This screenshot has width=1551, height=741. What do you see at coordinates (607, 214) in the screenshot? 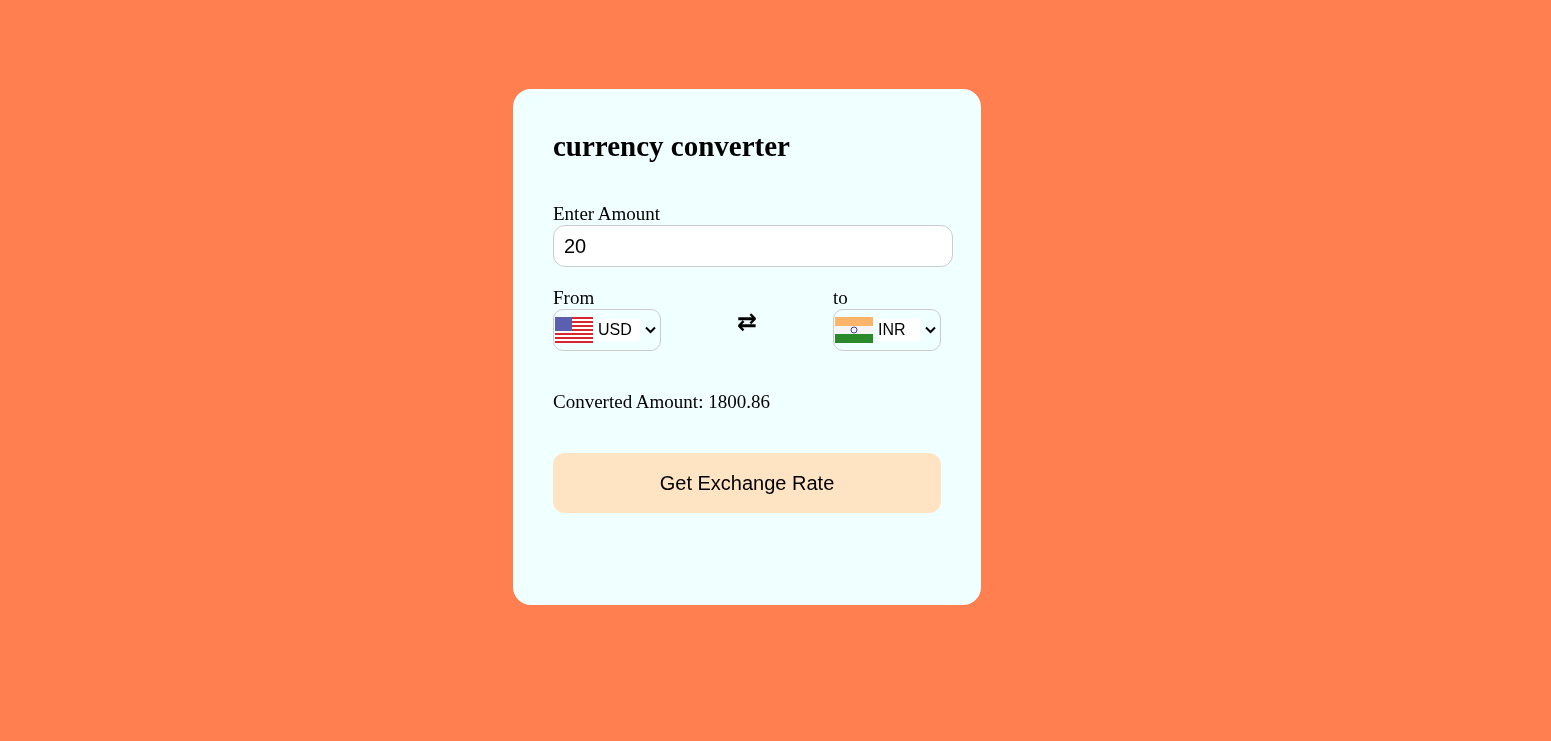
I see `field-label: Enter Amount` at bounding box center [607, 214].